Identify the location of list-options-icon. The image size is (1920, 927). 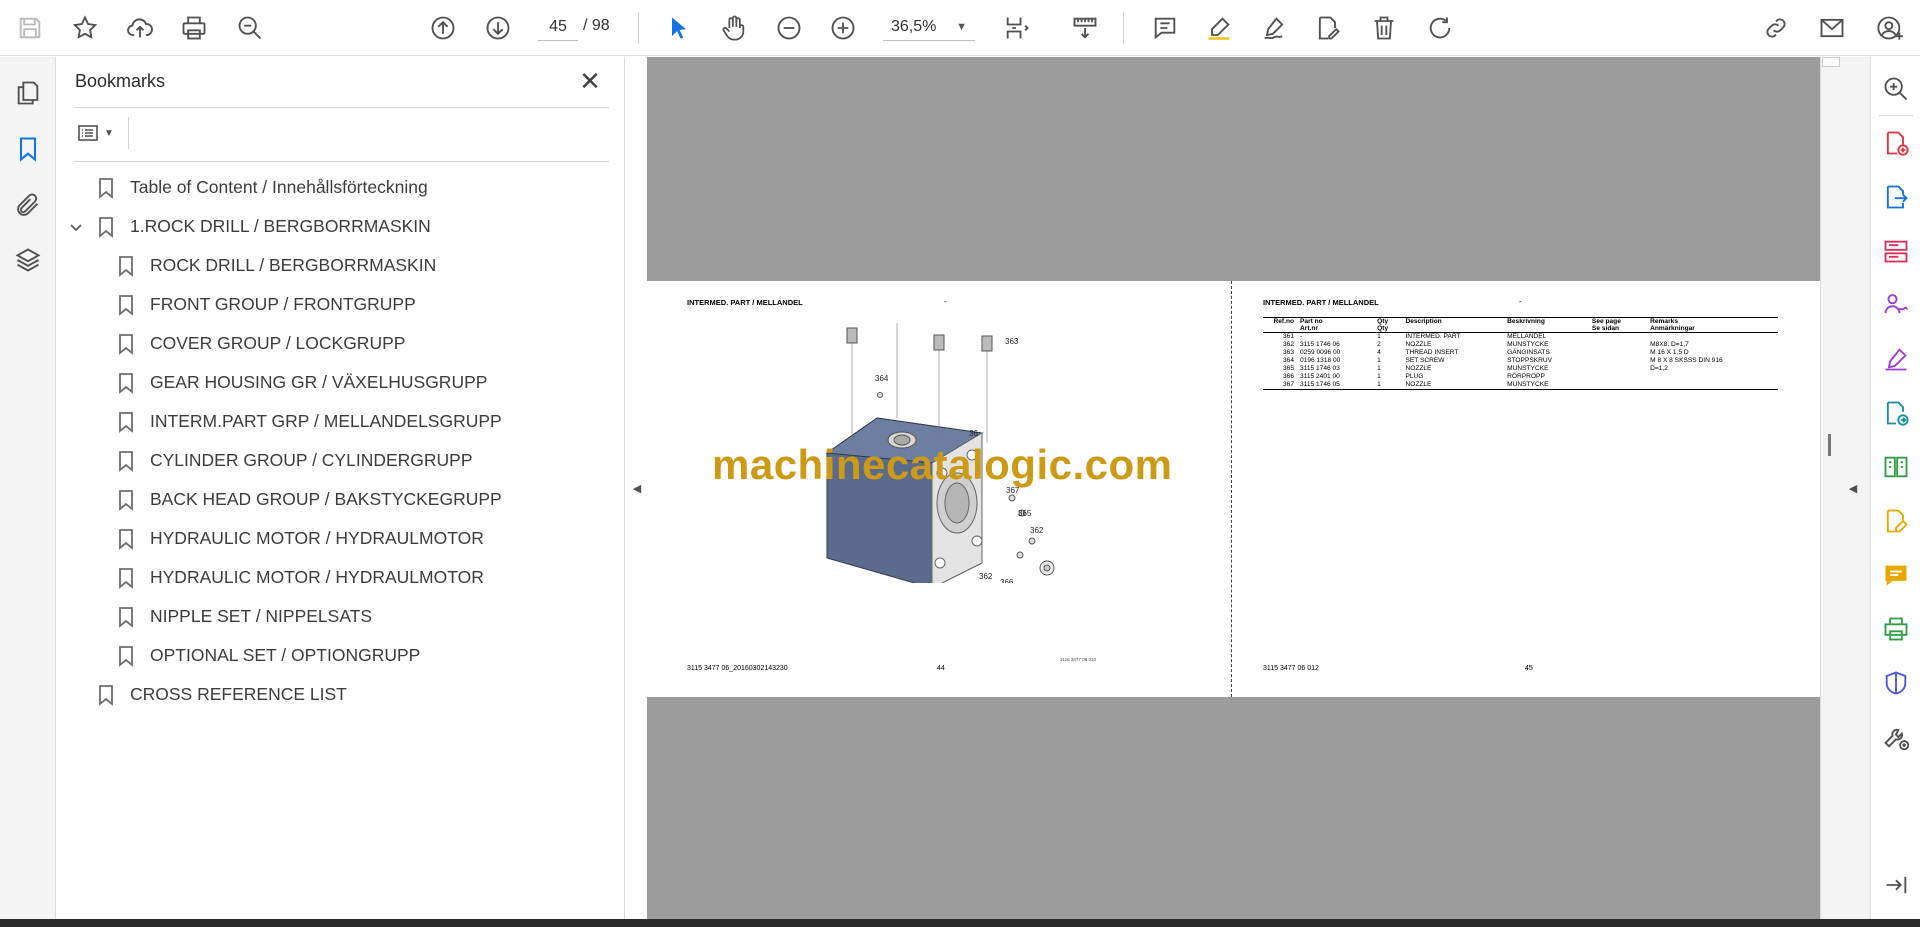
(88, 133).